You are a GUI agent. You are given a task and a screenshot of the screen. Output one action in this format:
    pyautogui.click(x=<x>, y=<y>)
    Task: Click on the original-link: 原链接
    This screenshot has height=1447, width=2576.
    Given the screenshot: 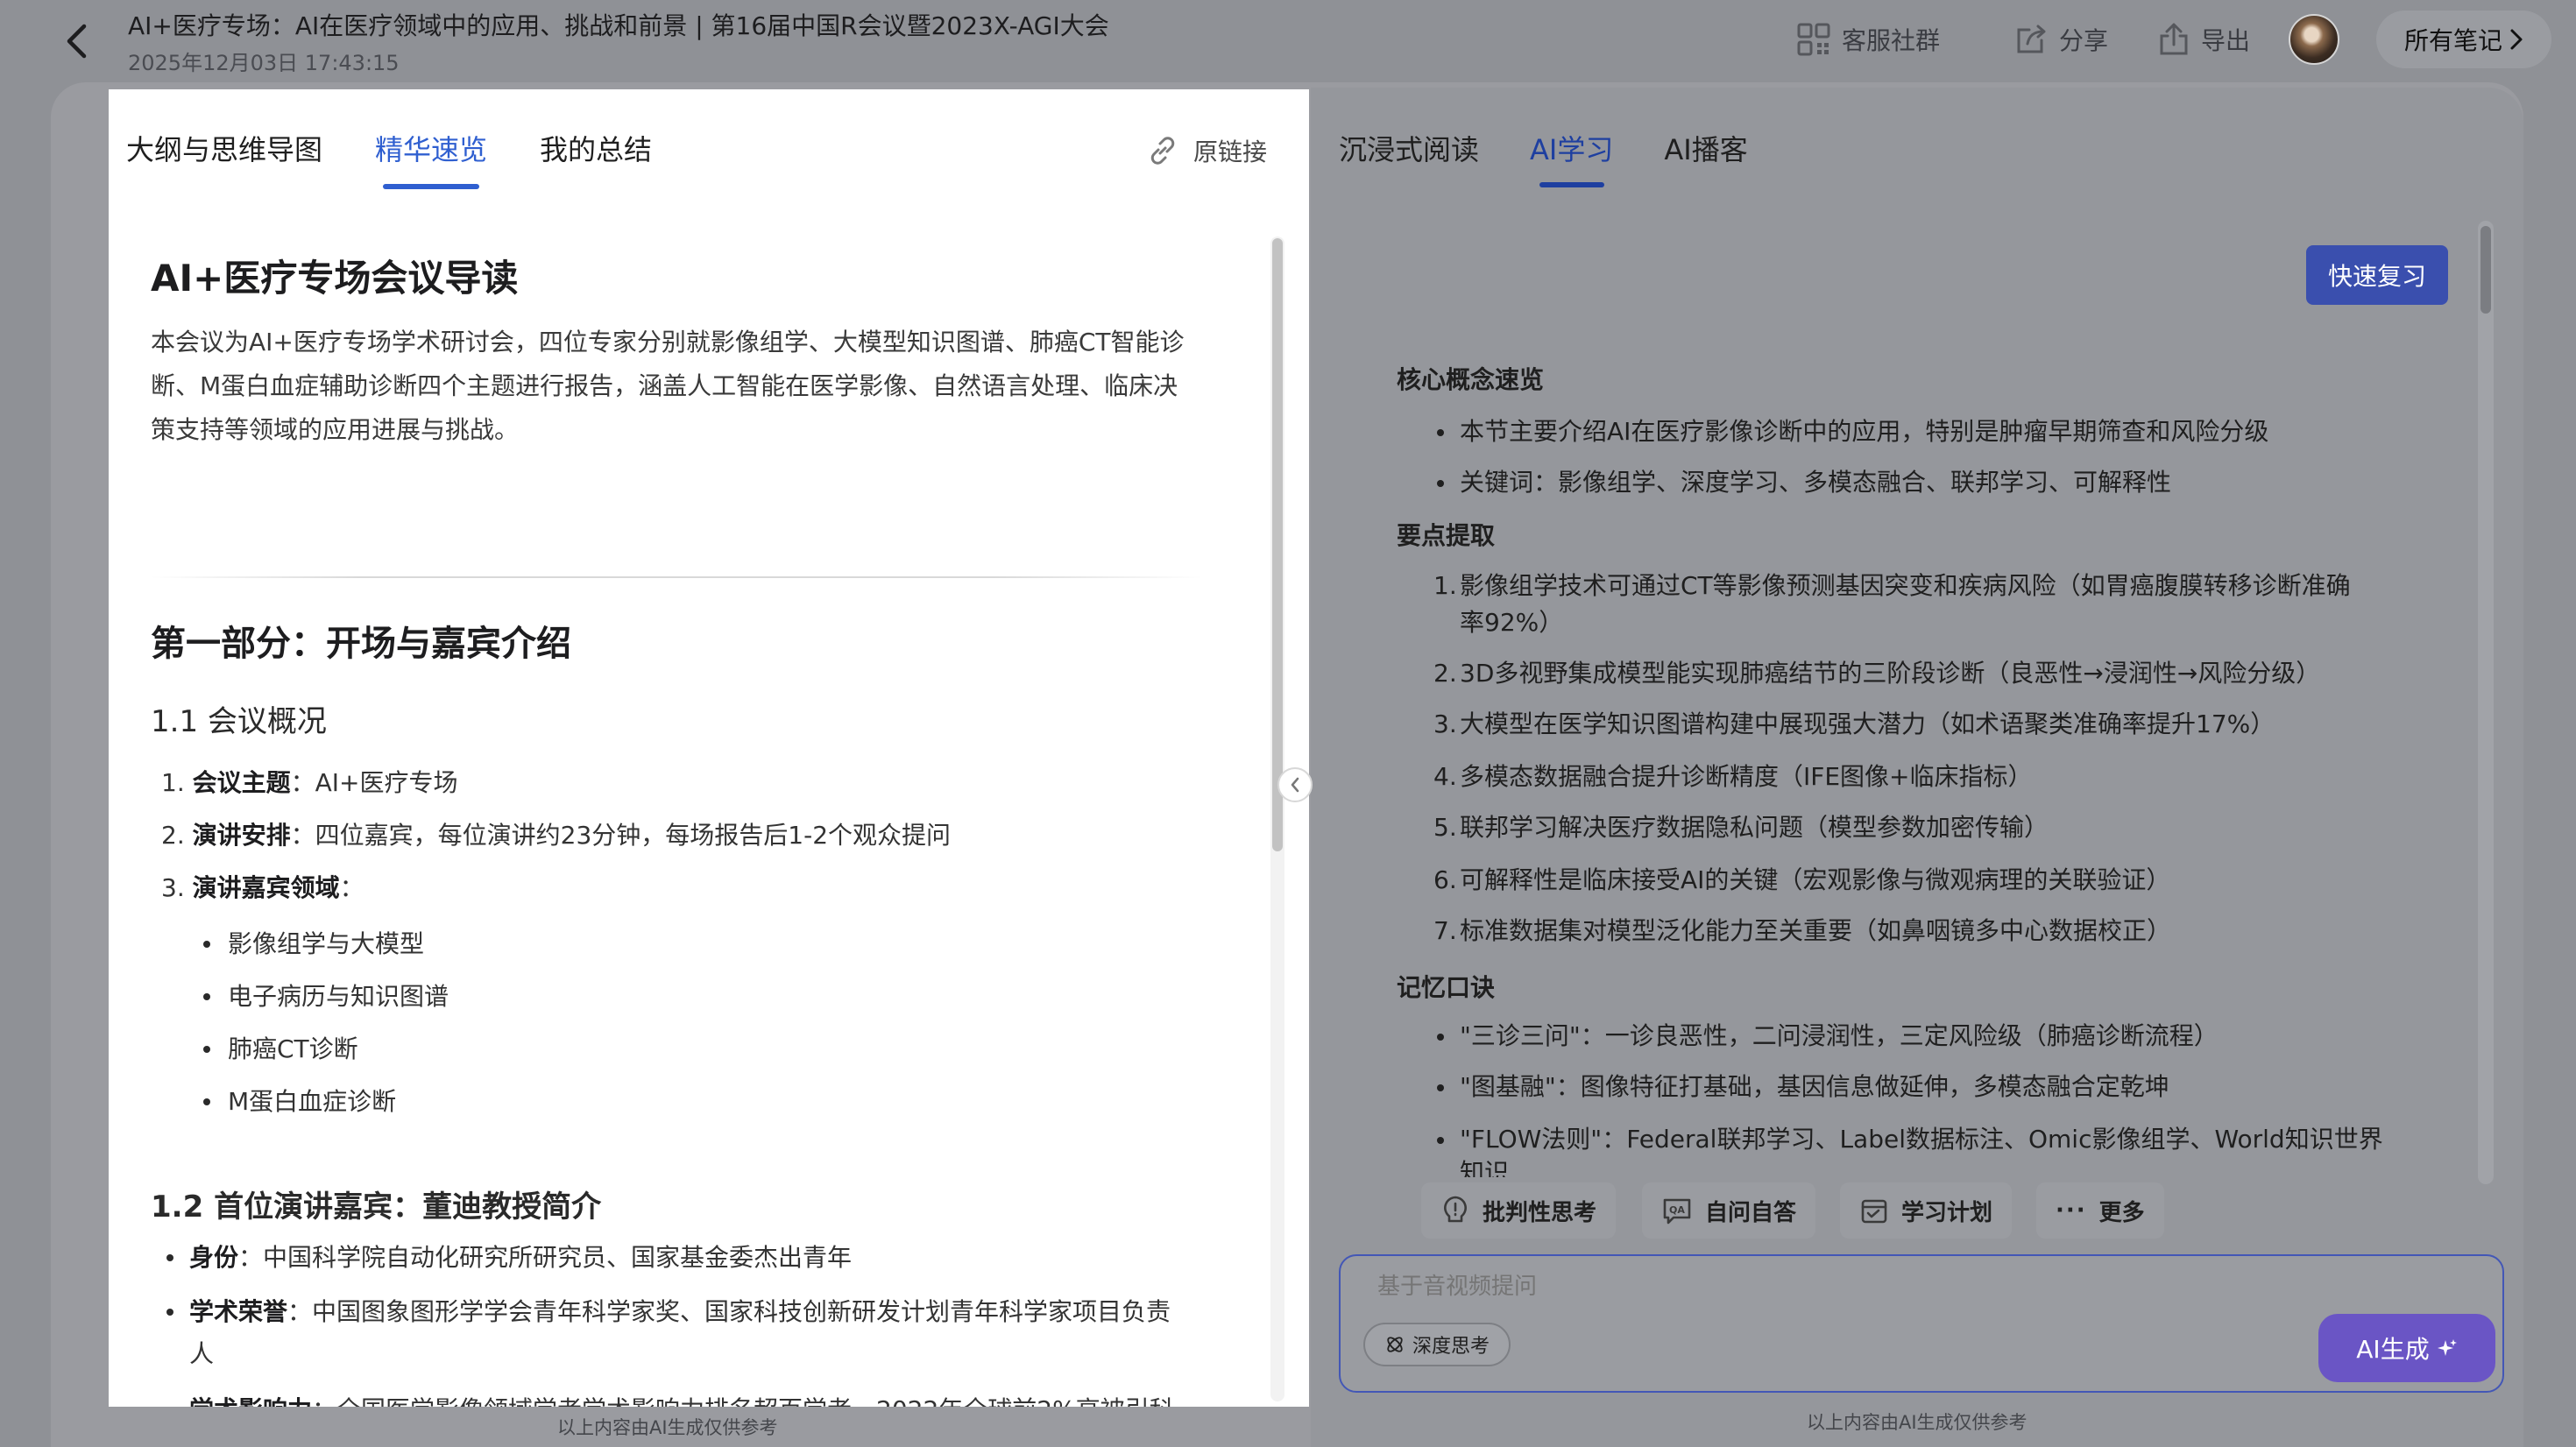 What is the action you would take?
    pyautogui.click(x=1206, y=150)
    